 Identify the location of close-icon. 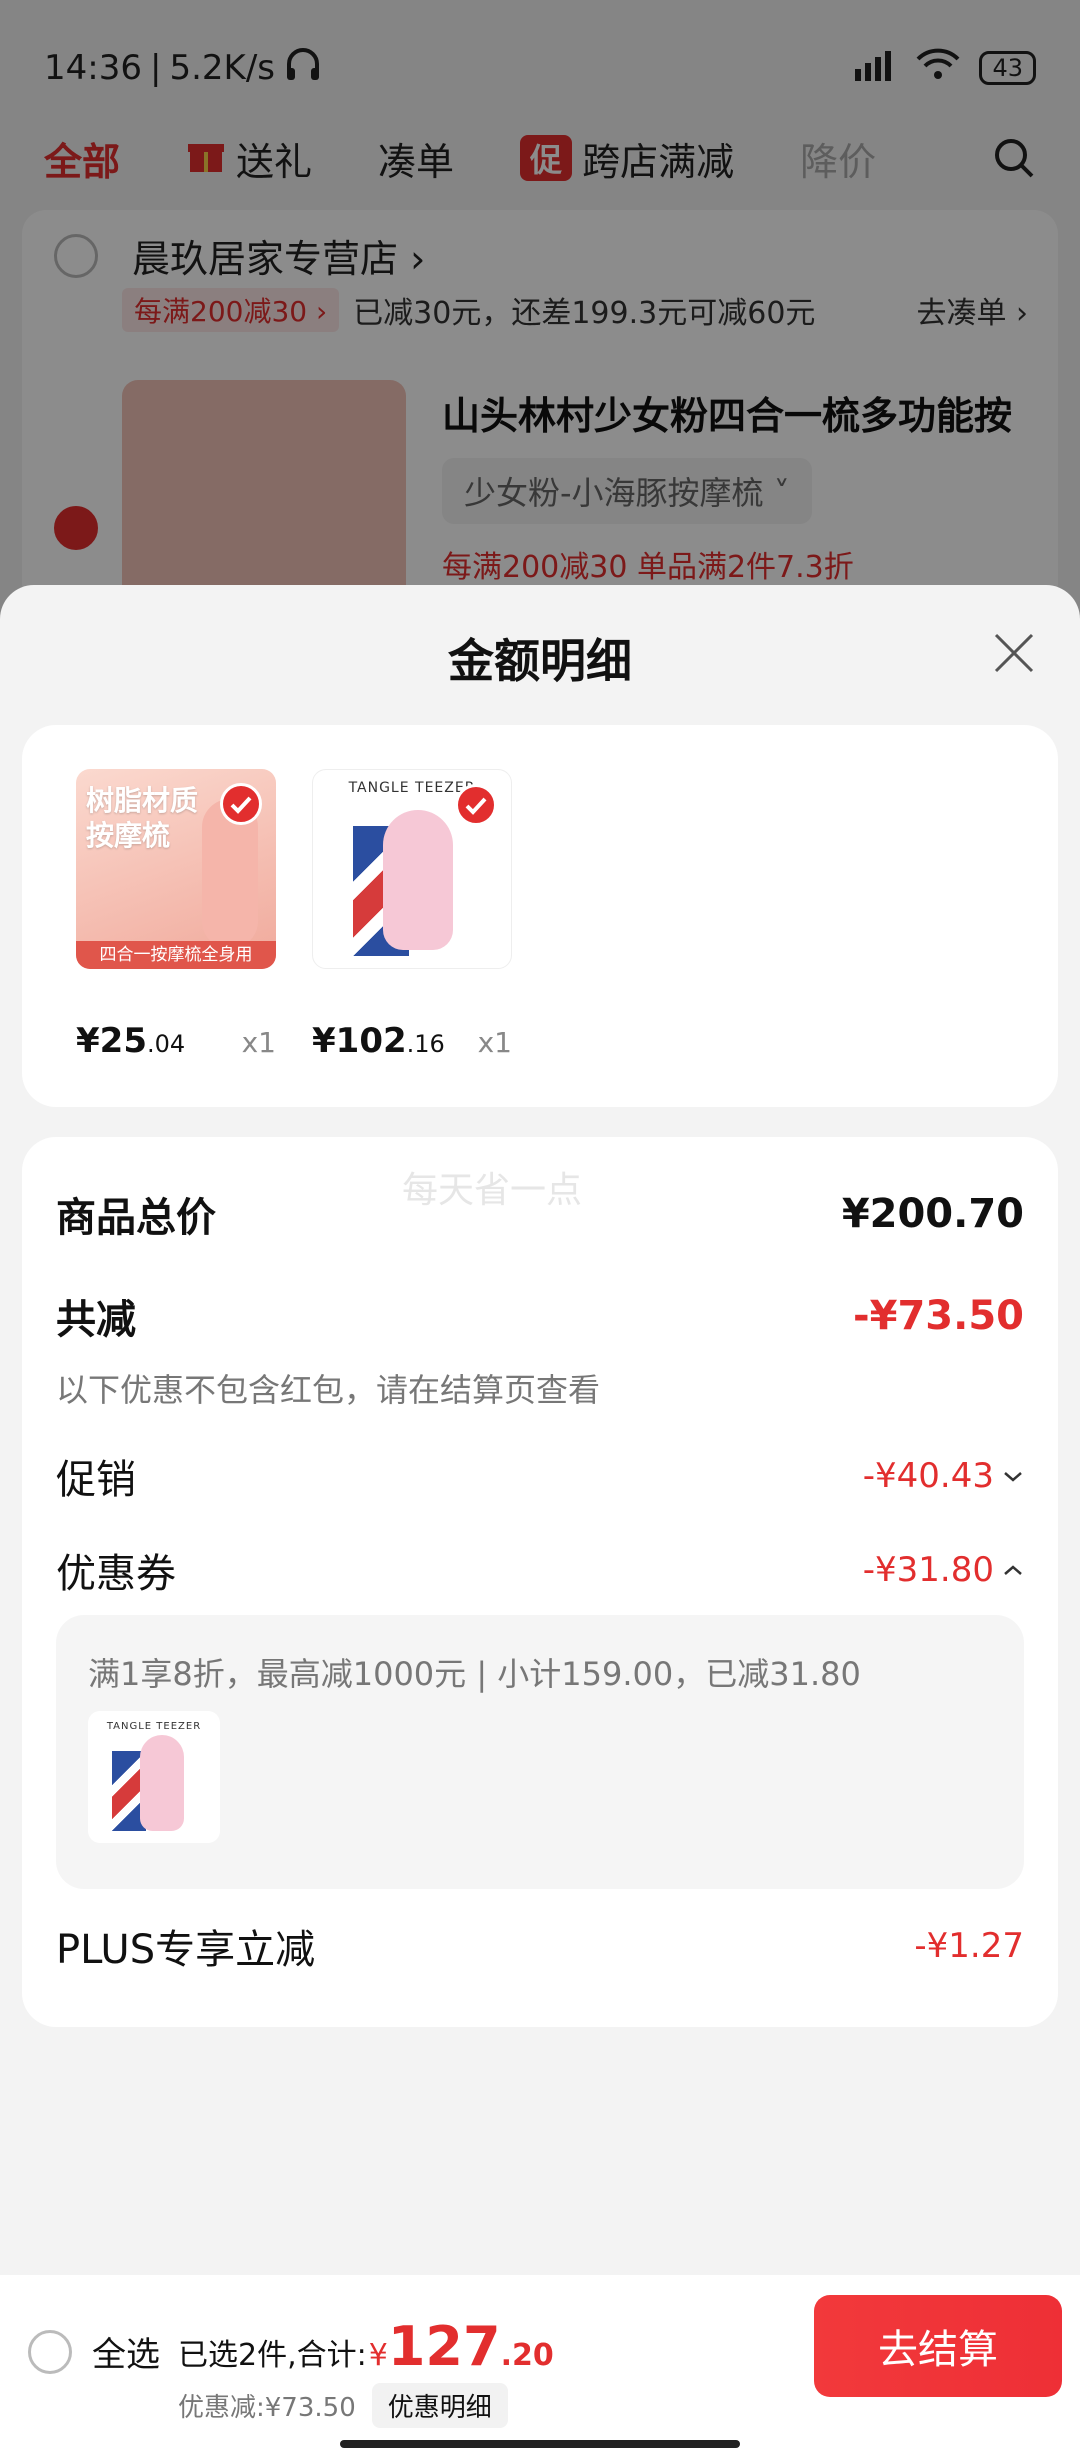
(1014, 653).